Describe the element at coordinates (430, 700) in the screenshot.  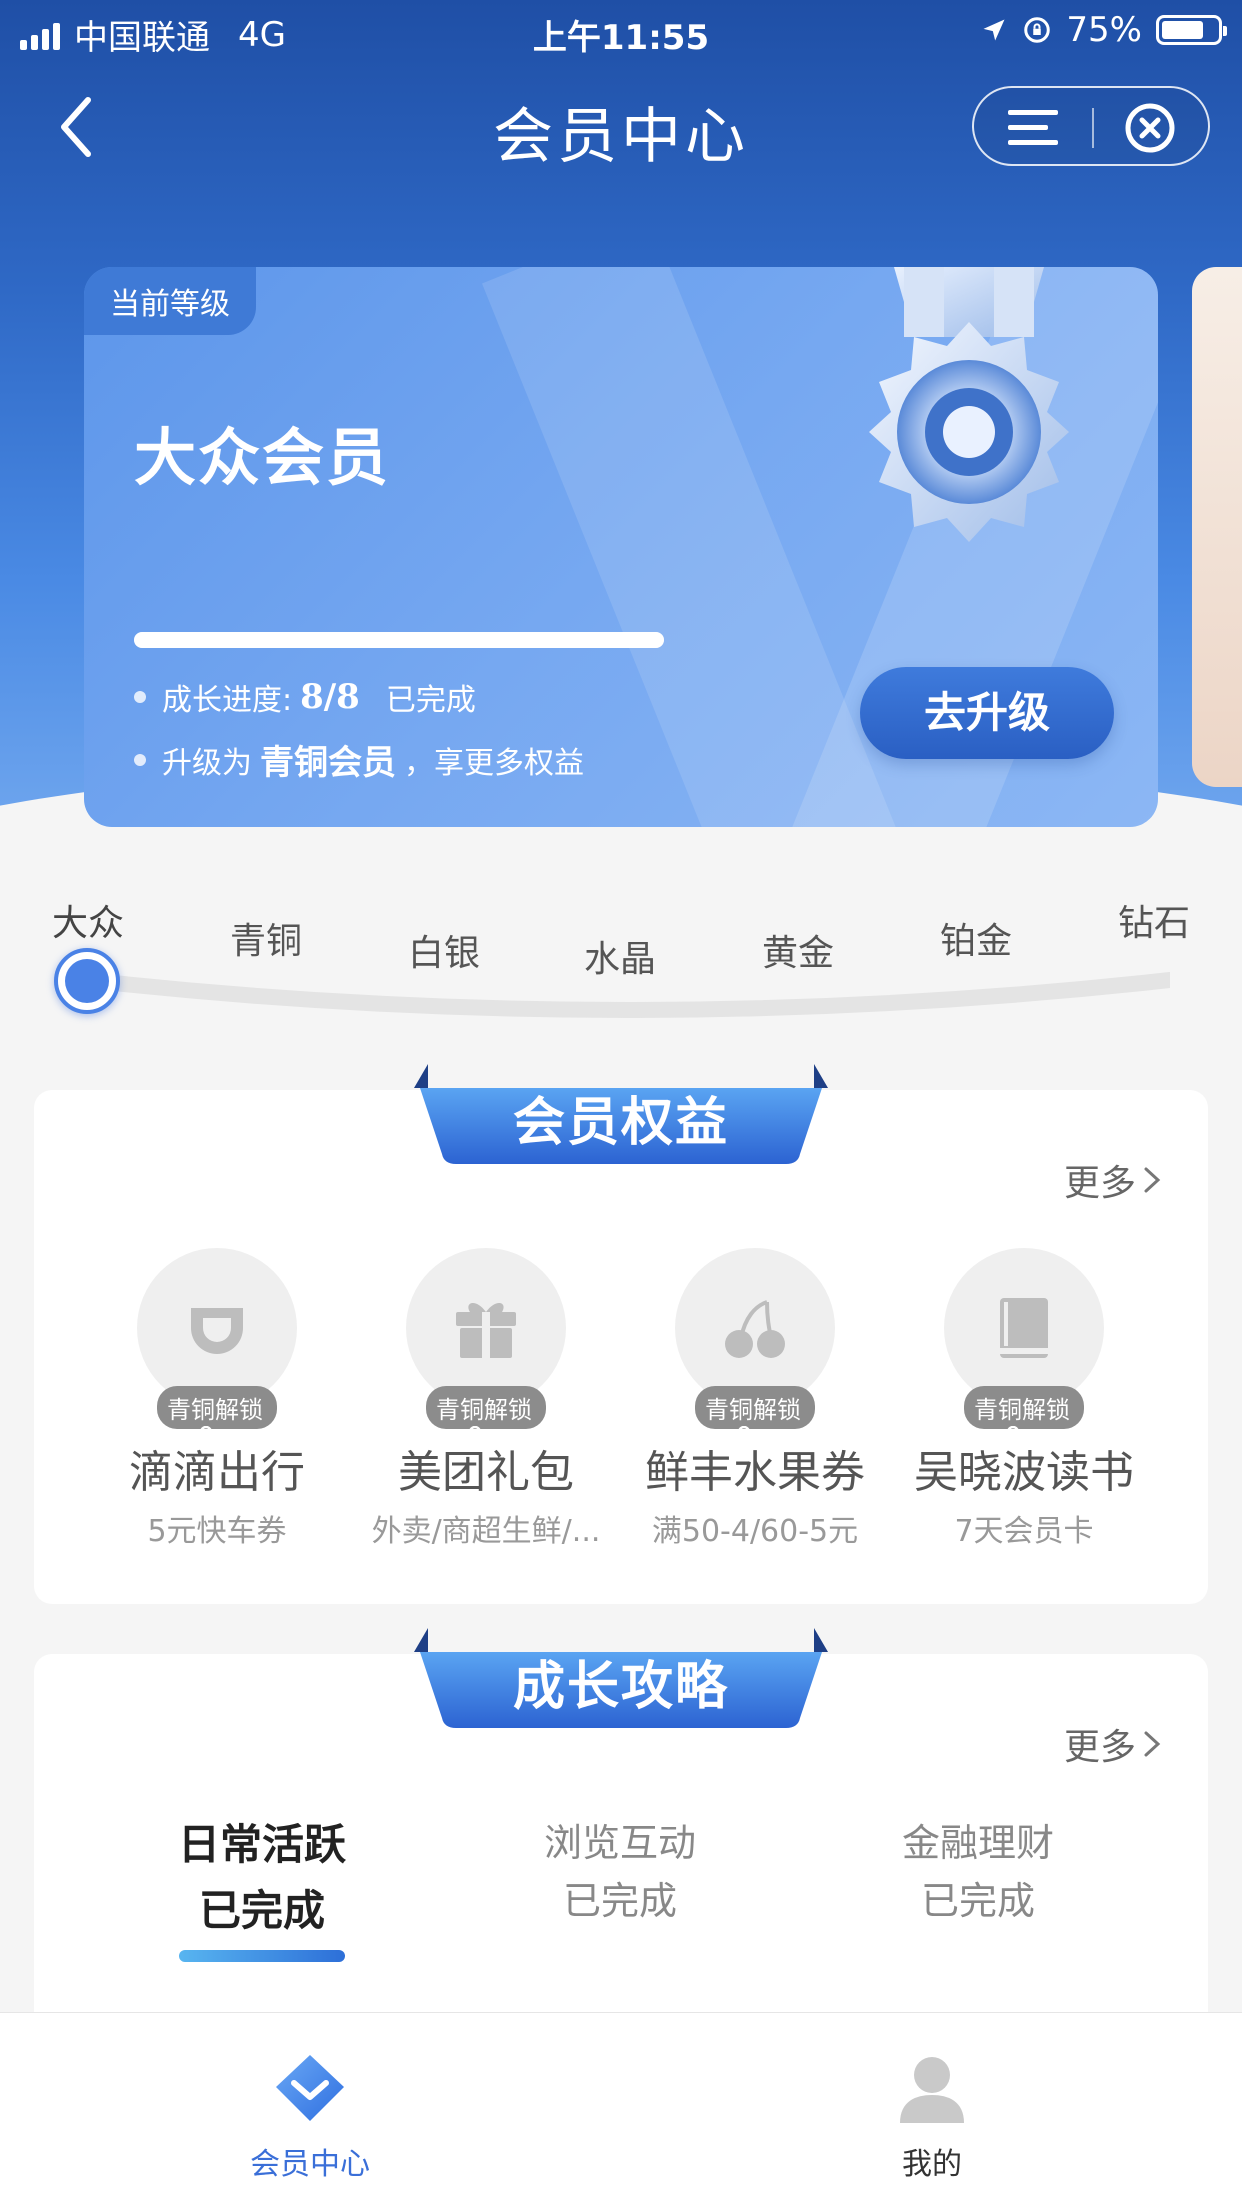
I see `growth-progress-status: 已完成` at that location.